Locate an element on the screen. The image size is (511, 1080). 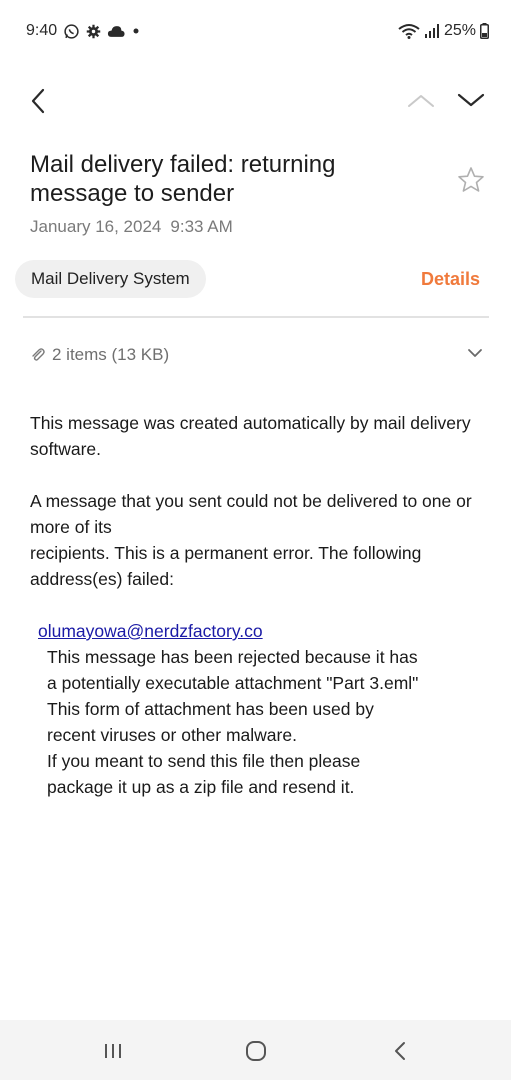
back-arrow-icon is located at coordinates (39, 101).